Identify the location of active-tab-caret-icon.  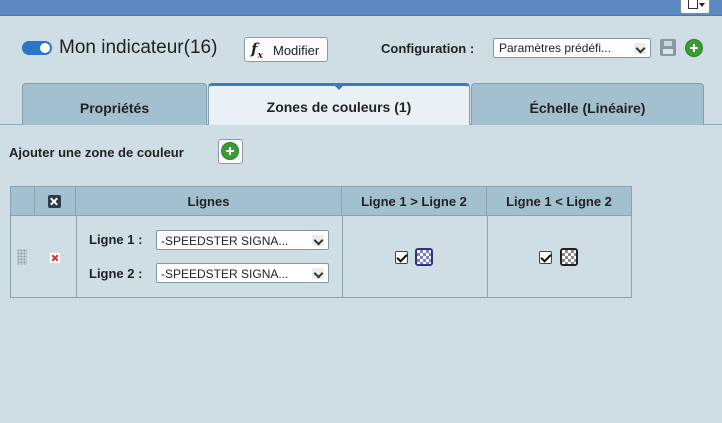
(339, 87).